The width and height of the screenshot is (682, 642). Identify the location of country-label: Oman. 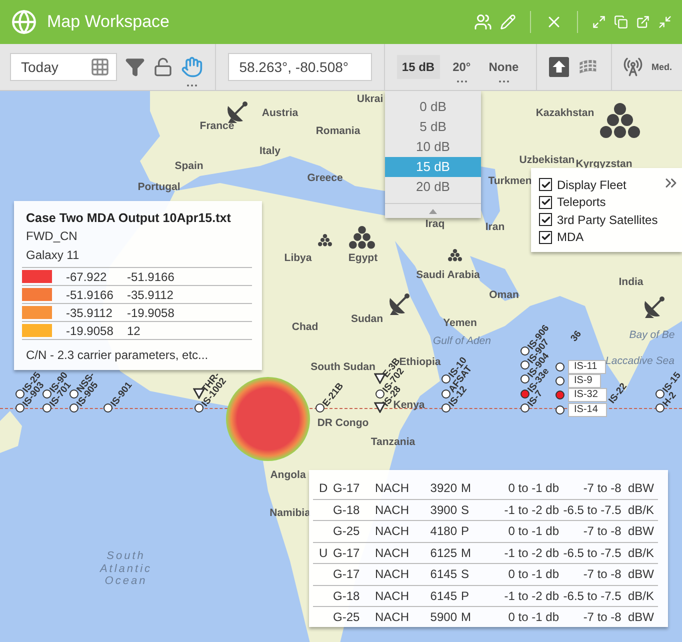
(504, 295).